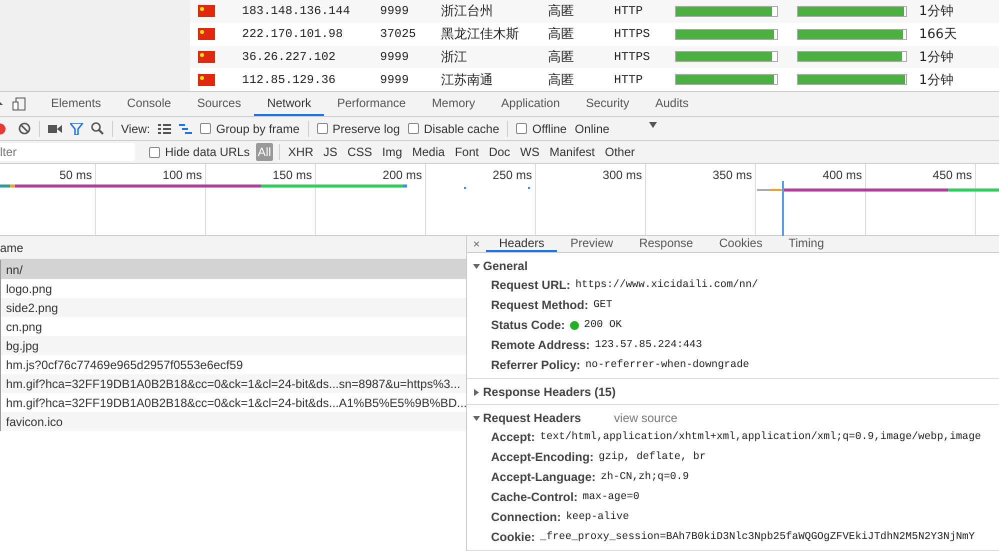  Describe the element at coordinates (399, 34) in the screenshot. I see `port: 37025` at that location.